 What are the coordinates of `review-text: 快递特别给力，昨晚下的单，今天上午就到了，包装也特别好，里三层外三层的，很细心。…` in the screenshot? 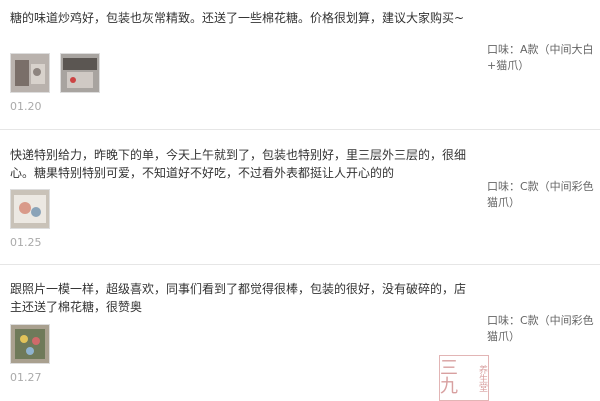 It's located at (238, 164).